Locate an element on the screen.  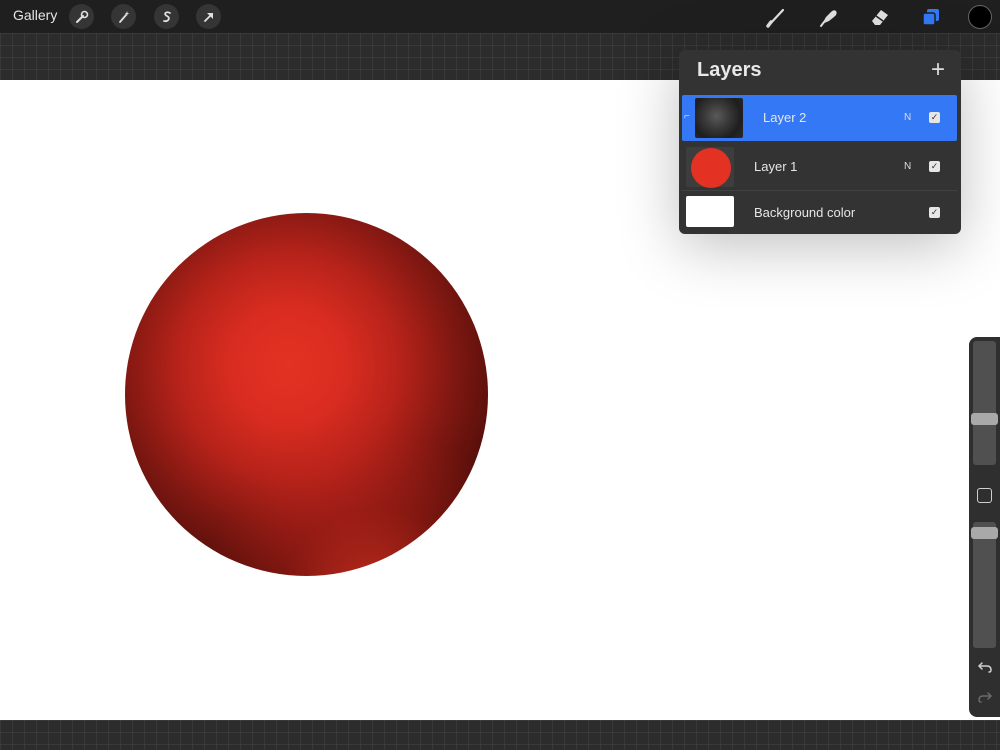
brush-icon is located at coordinates (775, 18).